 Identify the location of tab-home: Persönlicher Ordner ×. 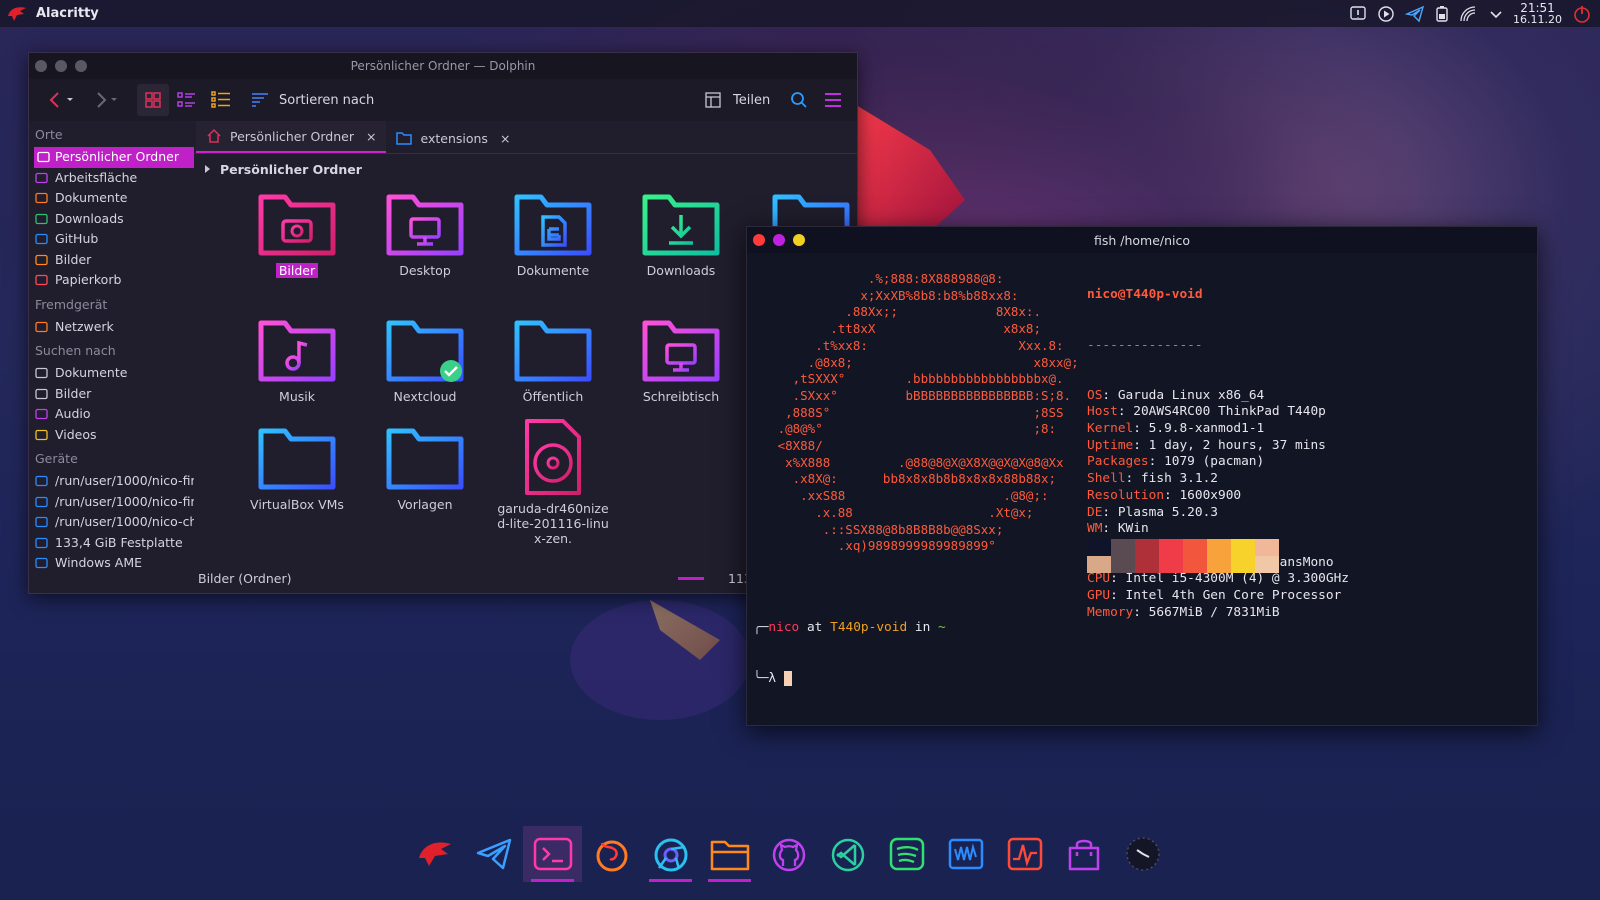
(291, 137).